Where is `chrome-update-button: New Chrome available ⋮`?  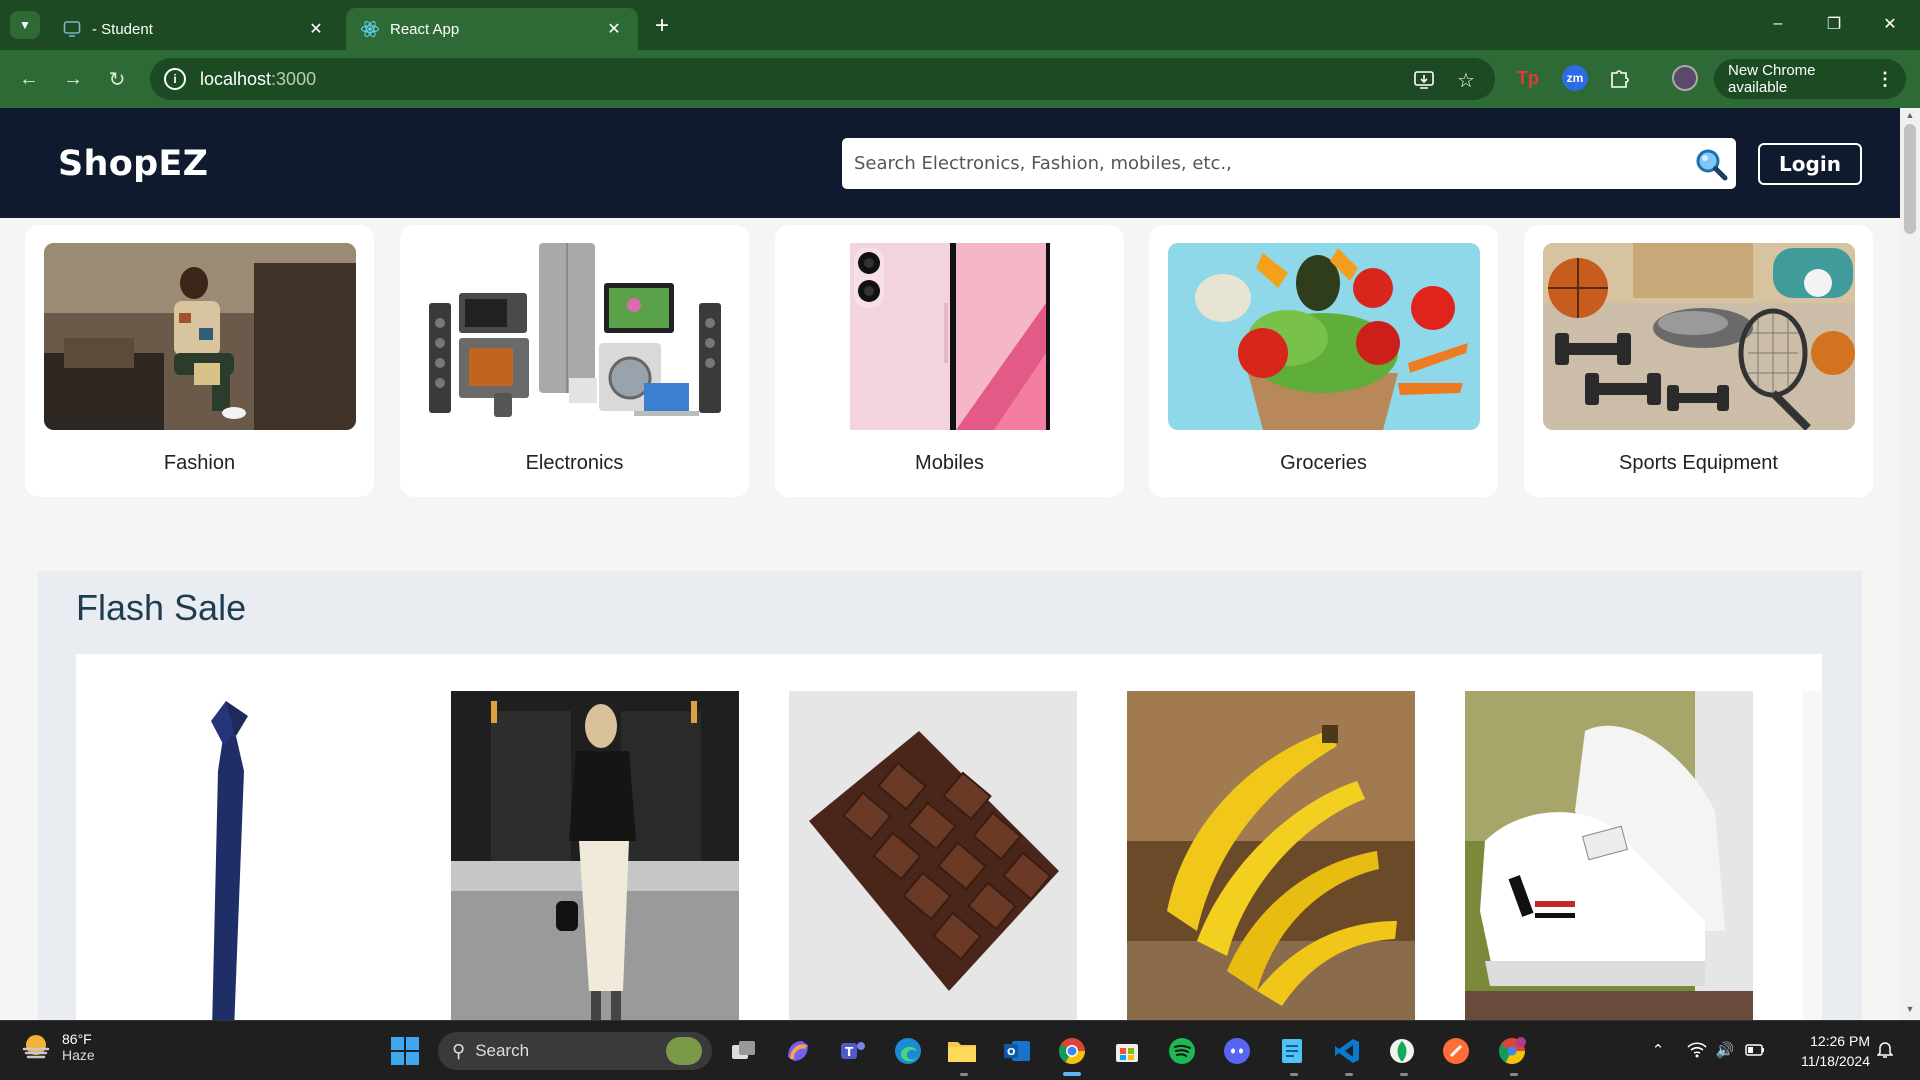 chrome-update-button: New Chrome available ⋮ is located at coordinates (1810, 79).